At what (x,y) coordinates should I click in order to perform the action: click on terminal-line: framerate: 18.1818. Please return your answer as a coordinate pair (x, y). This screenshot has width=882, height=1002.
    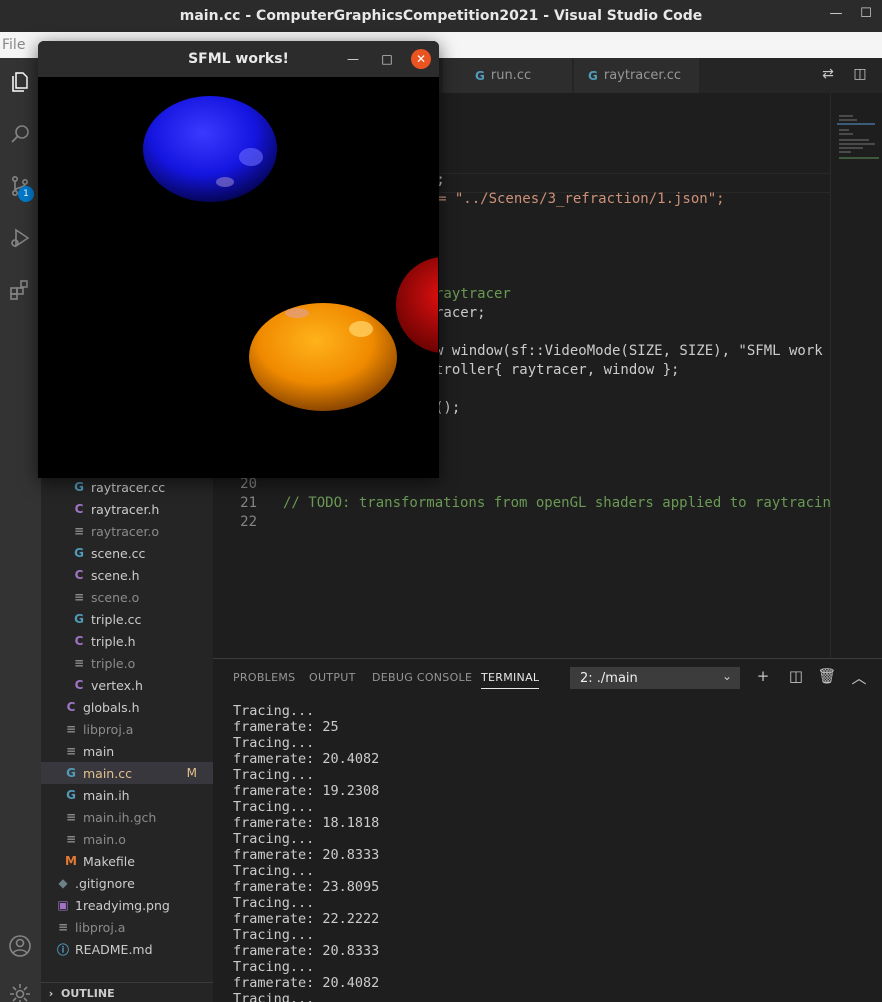
    Looking at the image, I should click on (306, 823).